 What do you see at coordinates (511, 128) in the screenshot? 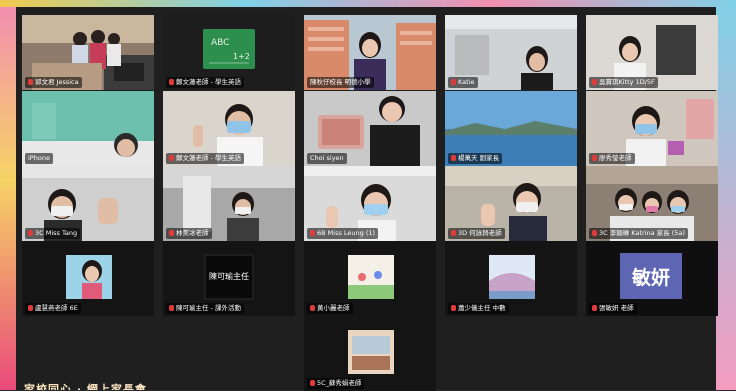
I see `participant-tile: 楊萬天 劉家長` at bounding box center [511, 128].